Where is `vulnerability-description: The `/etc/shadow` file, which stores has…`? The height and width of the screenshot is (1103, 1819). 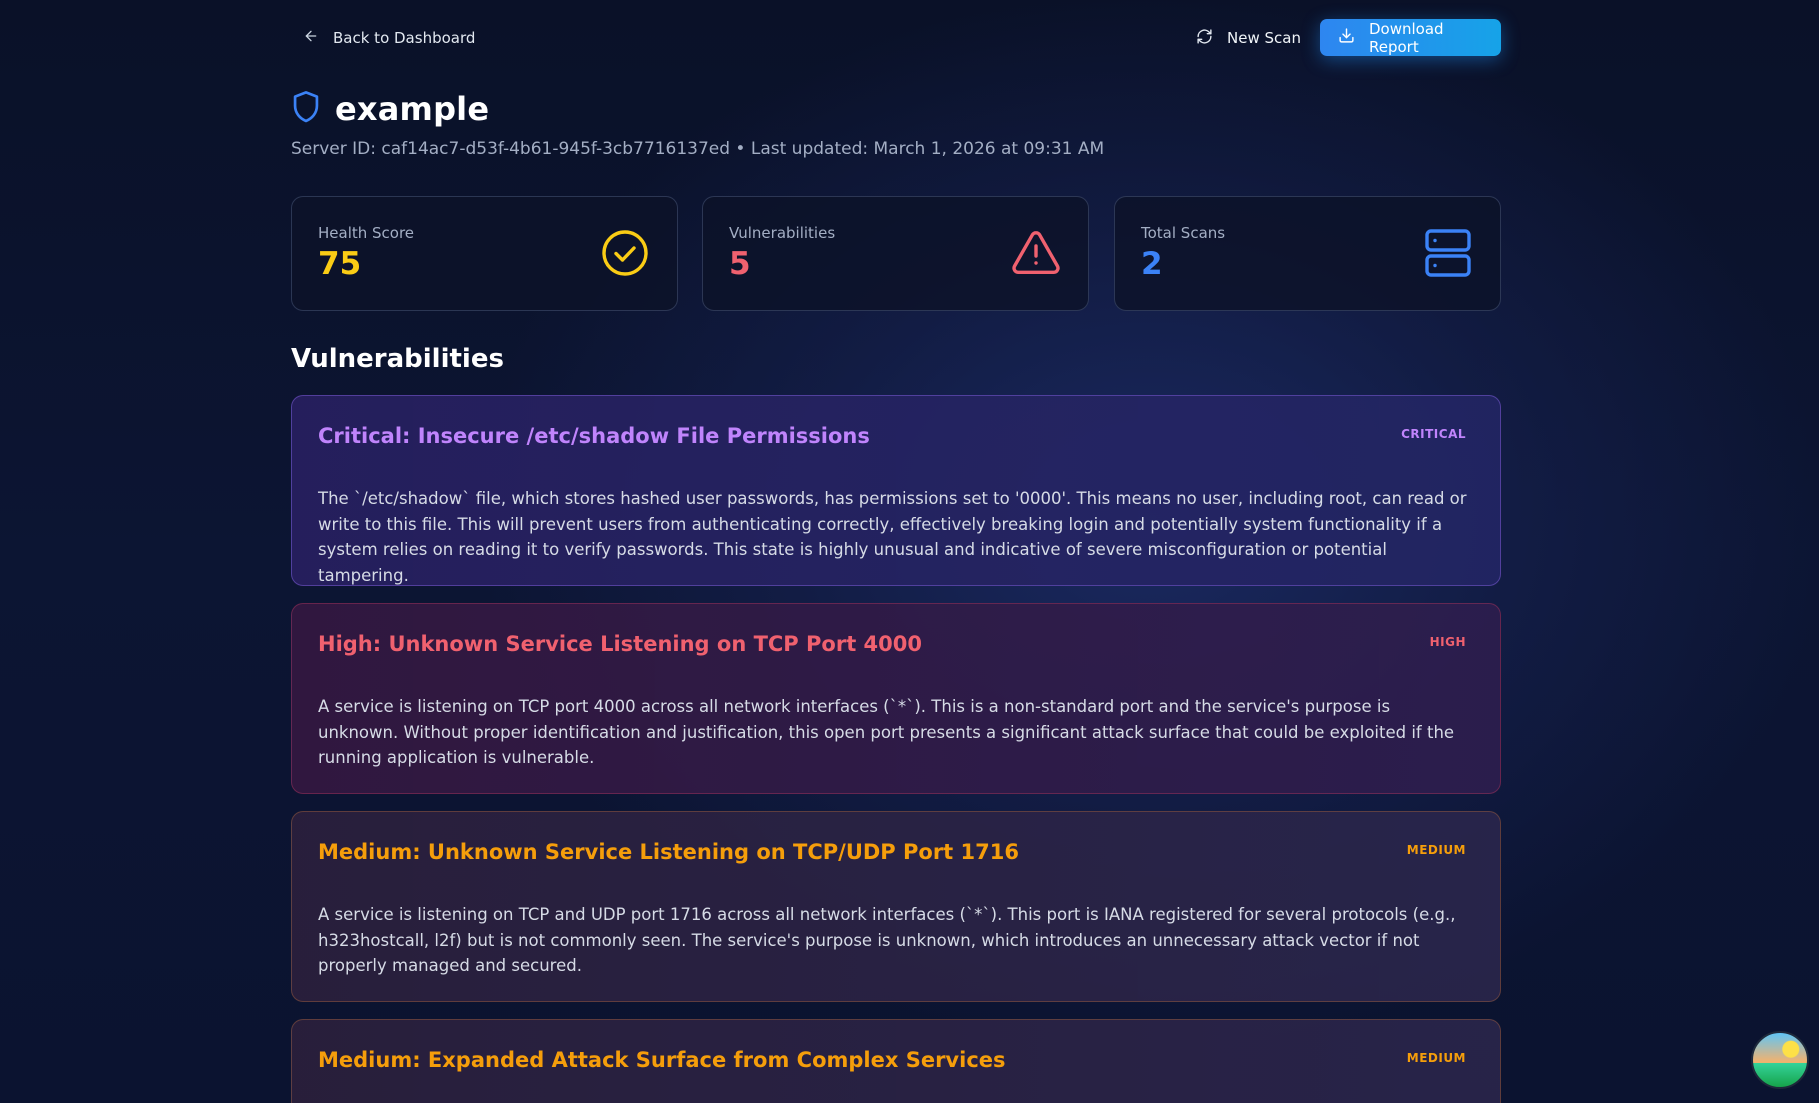
vulnerability-description: The `/etc/shadow` file, which stores has… is located at coordinates (892, 537).